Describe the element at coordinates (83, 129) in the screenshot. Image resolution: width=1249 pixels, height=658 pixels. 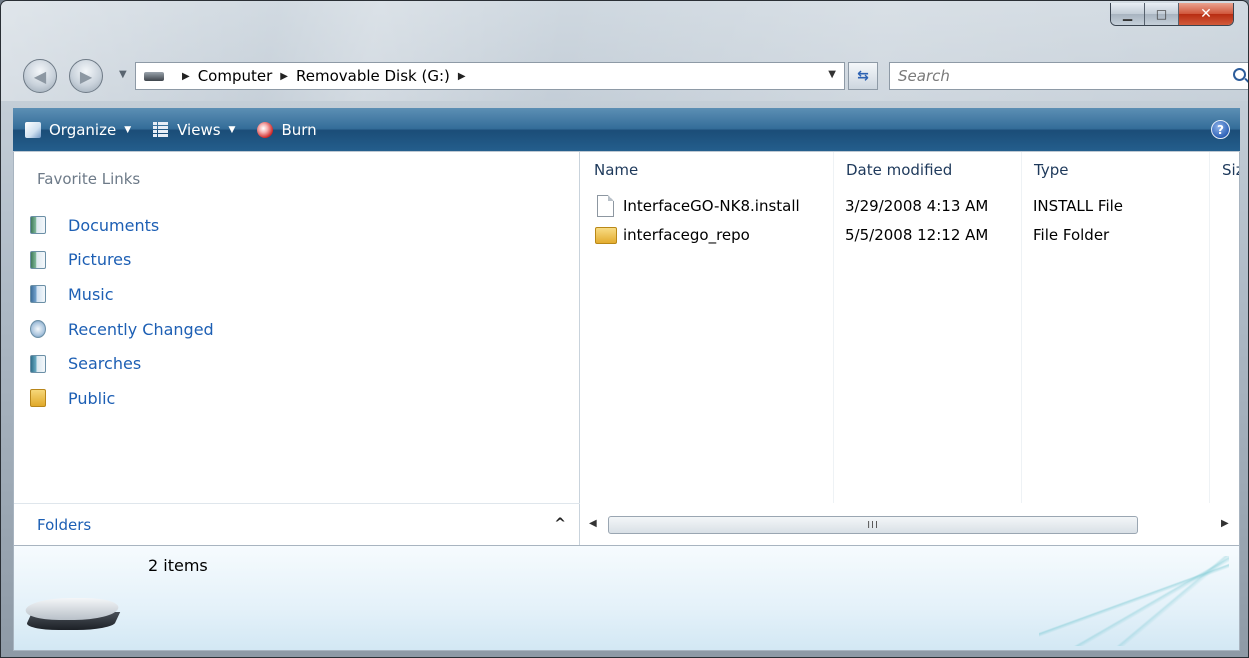
I see `organize-label: Organize` at that location.